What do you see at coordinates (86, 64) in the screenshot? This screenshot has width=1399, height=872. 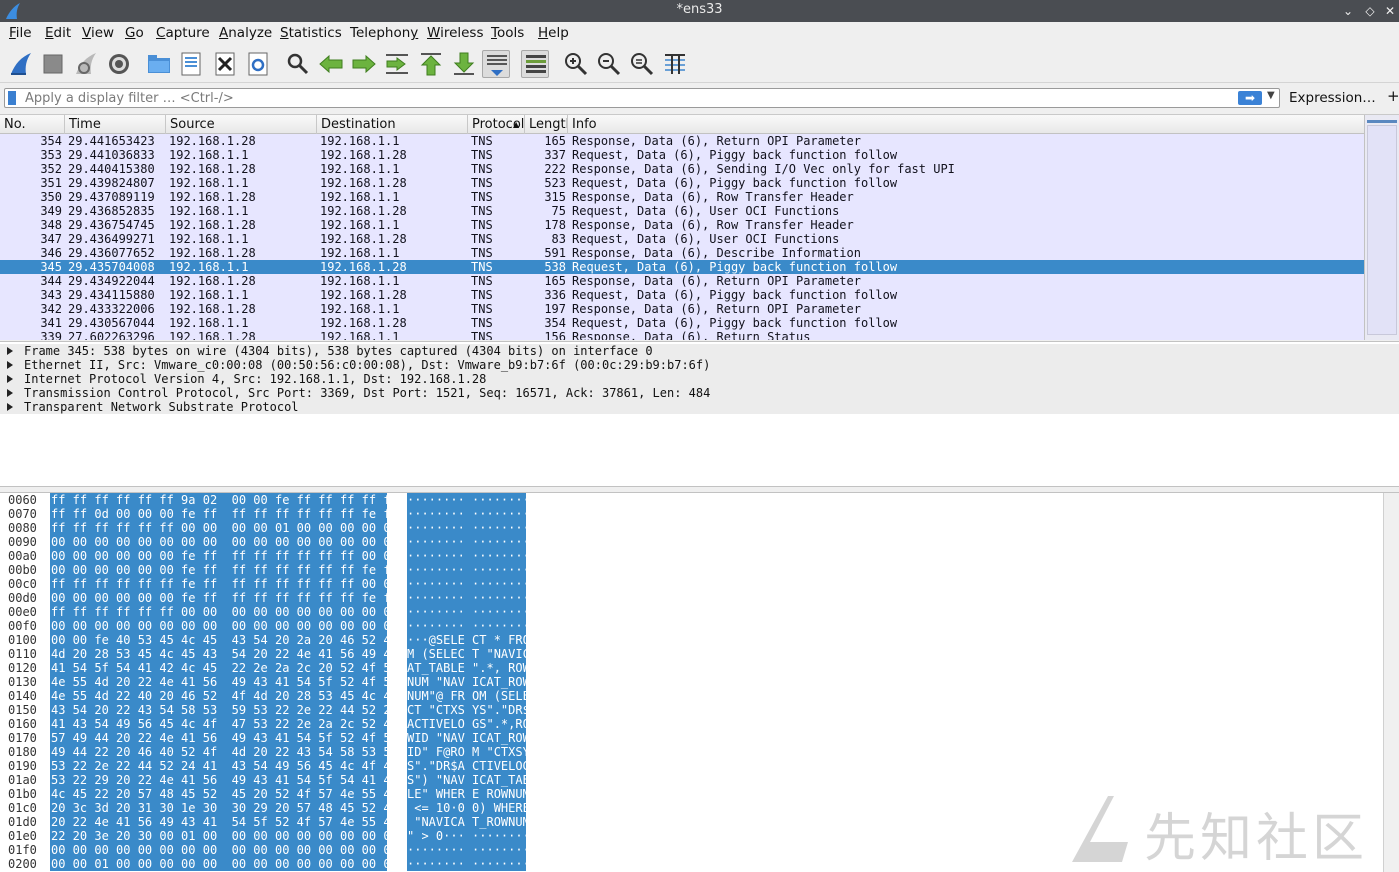 I see `restart-fin-icon` at bounding box center [86, 64].